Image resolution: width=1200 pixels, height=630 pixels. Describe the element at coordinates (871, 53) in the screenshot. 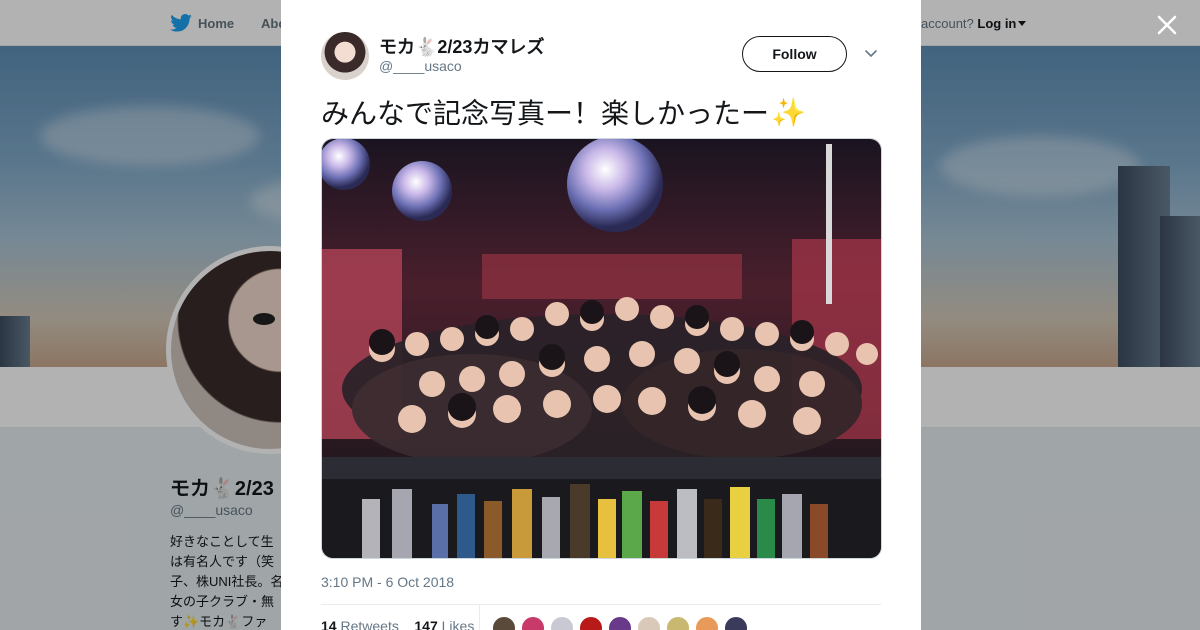

I see `chevron-down-icon` at that location.